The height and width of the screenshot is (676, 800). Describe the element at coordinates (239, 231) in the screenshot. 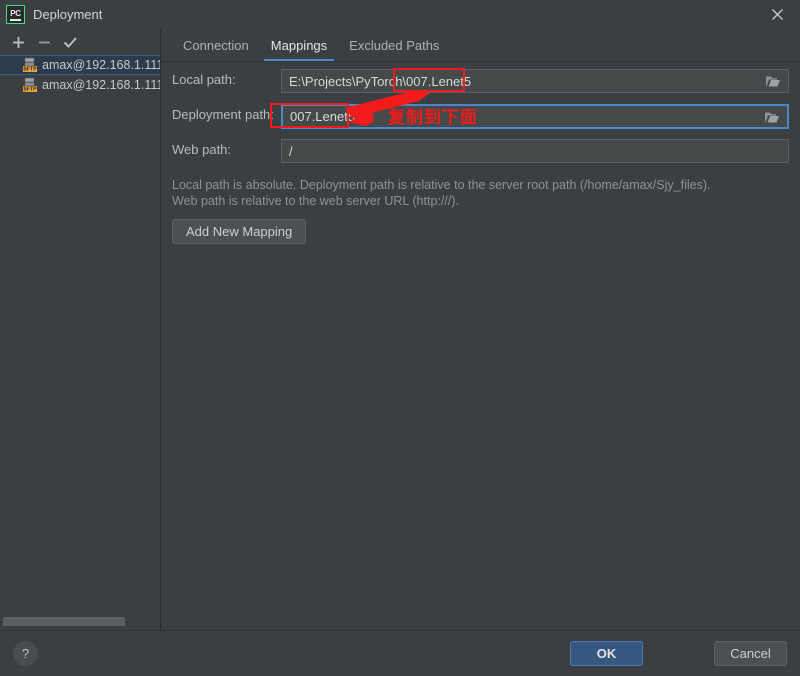

I see `add-new-mapping-button: Add New Mapping` at that location.